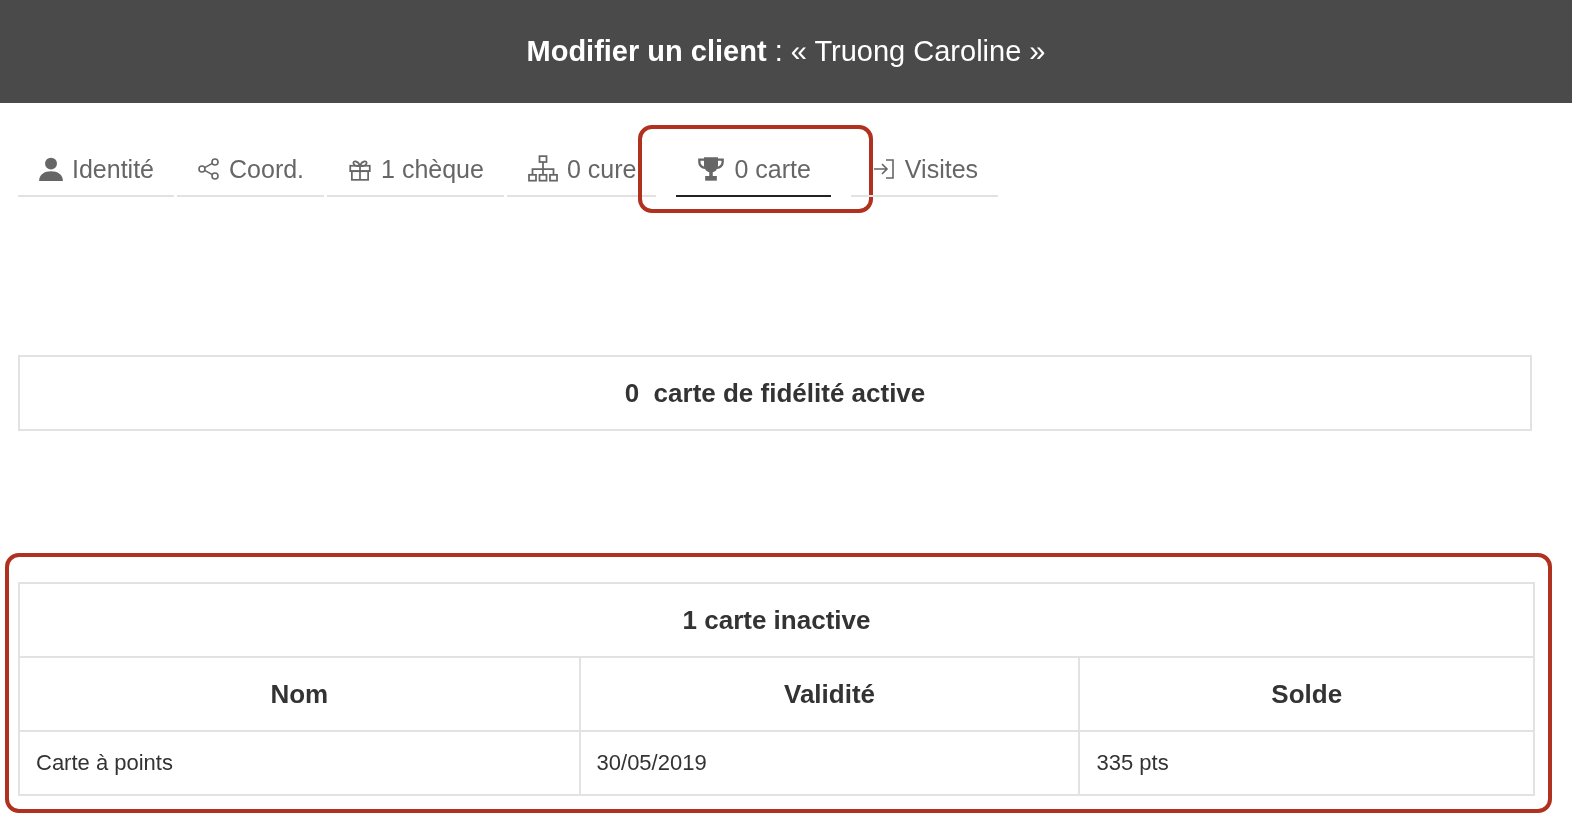 Image resolution: width=1572 pixels, height=836 pixels. I want to click on table-cell: 30/05/2019, so click(829, 763).